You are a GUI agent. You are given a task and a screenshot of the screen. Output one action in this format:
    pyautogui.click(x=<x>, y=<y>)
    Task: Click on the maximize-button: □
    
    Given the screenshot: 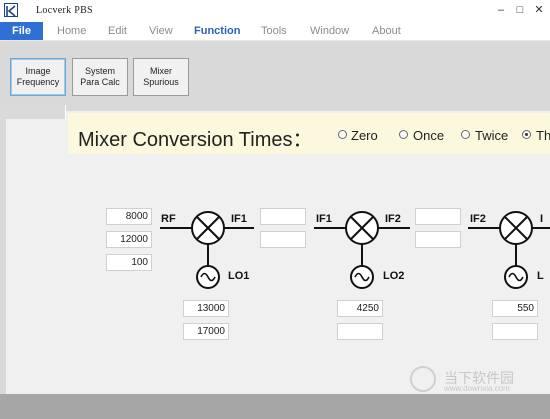 What is the action you would take?
    pyautogui.click(x=520, y=10)
    